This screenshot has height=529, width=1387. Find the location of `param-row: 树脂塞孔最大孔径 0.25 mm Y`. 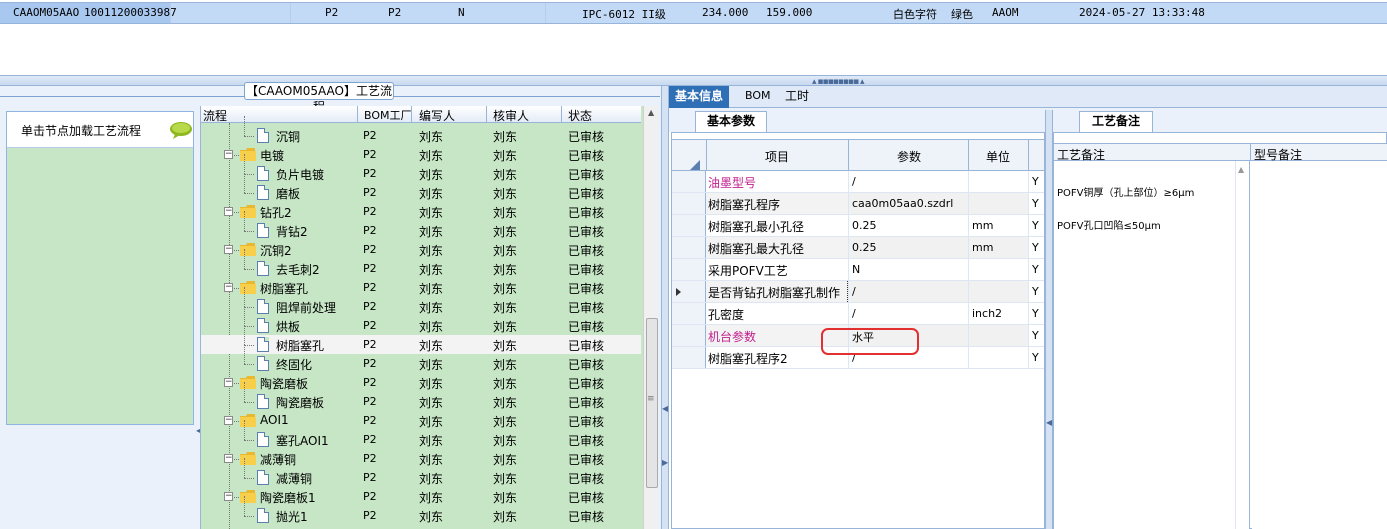

param-row: 树脂塞孔最大孔径 0.25 mm Y is located at coordinates (858, 248).